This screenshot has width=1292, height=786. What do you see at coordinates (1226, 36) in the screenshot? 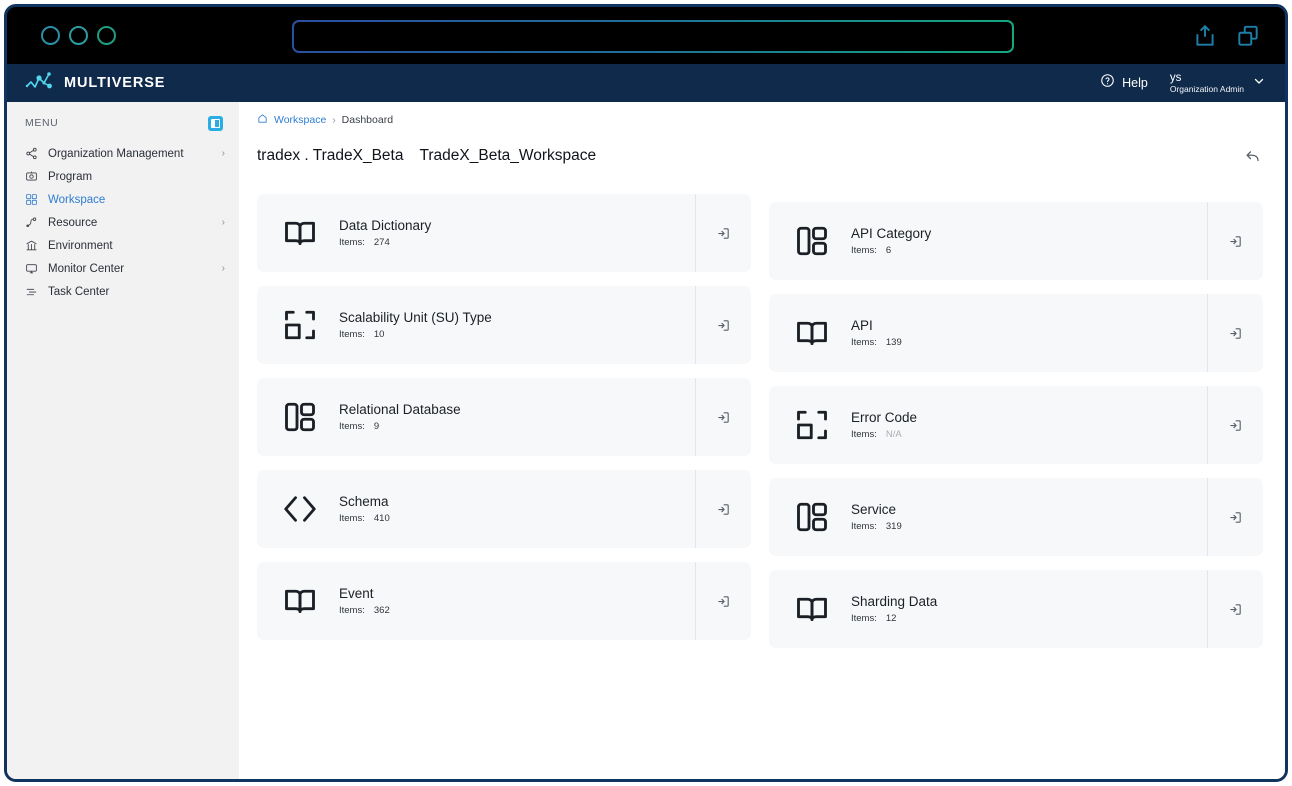
I see `browser-actions` at bounding box center [1226, 36].